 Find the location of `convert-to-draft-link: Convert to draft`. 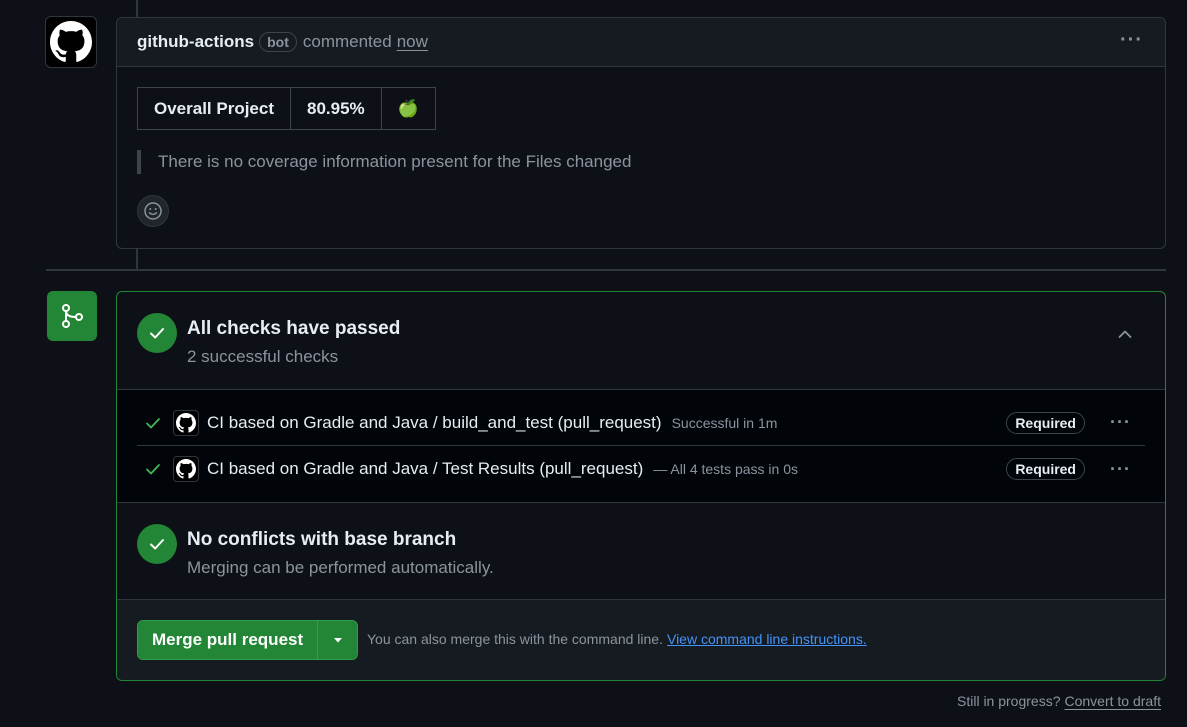

convert-to-draft-link: Convert to draft is located at coordinates (1113, 701).